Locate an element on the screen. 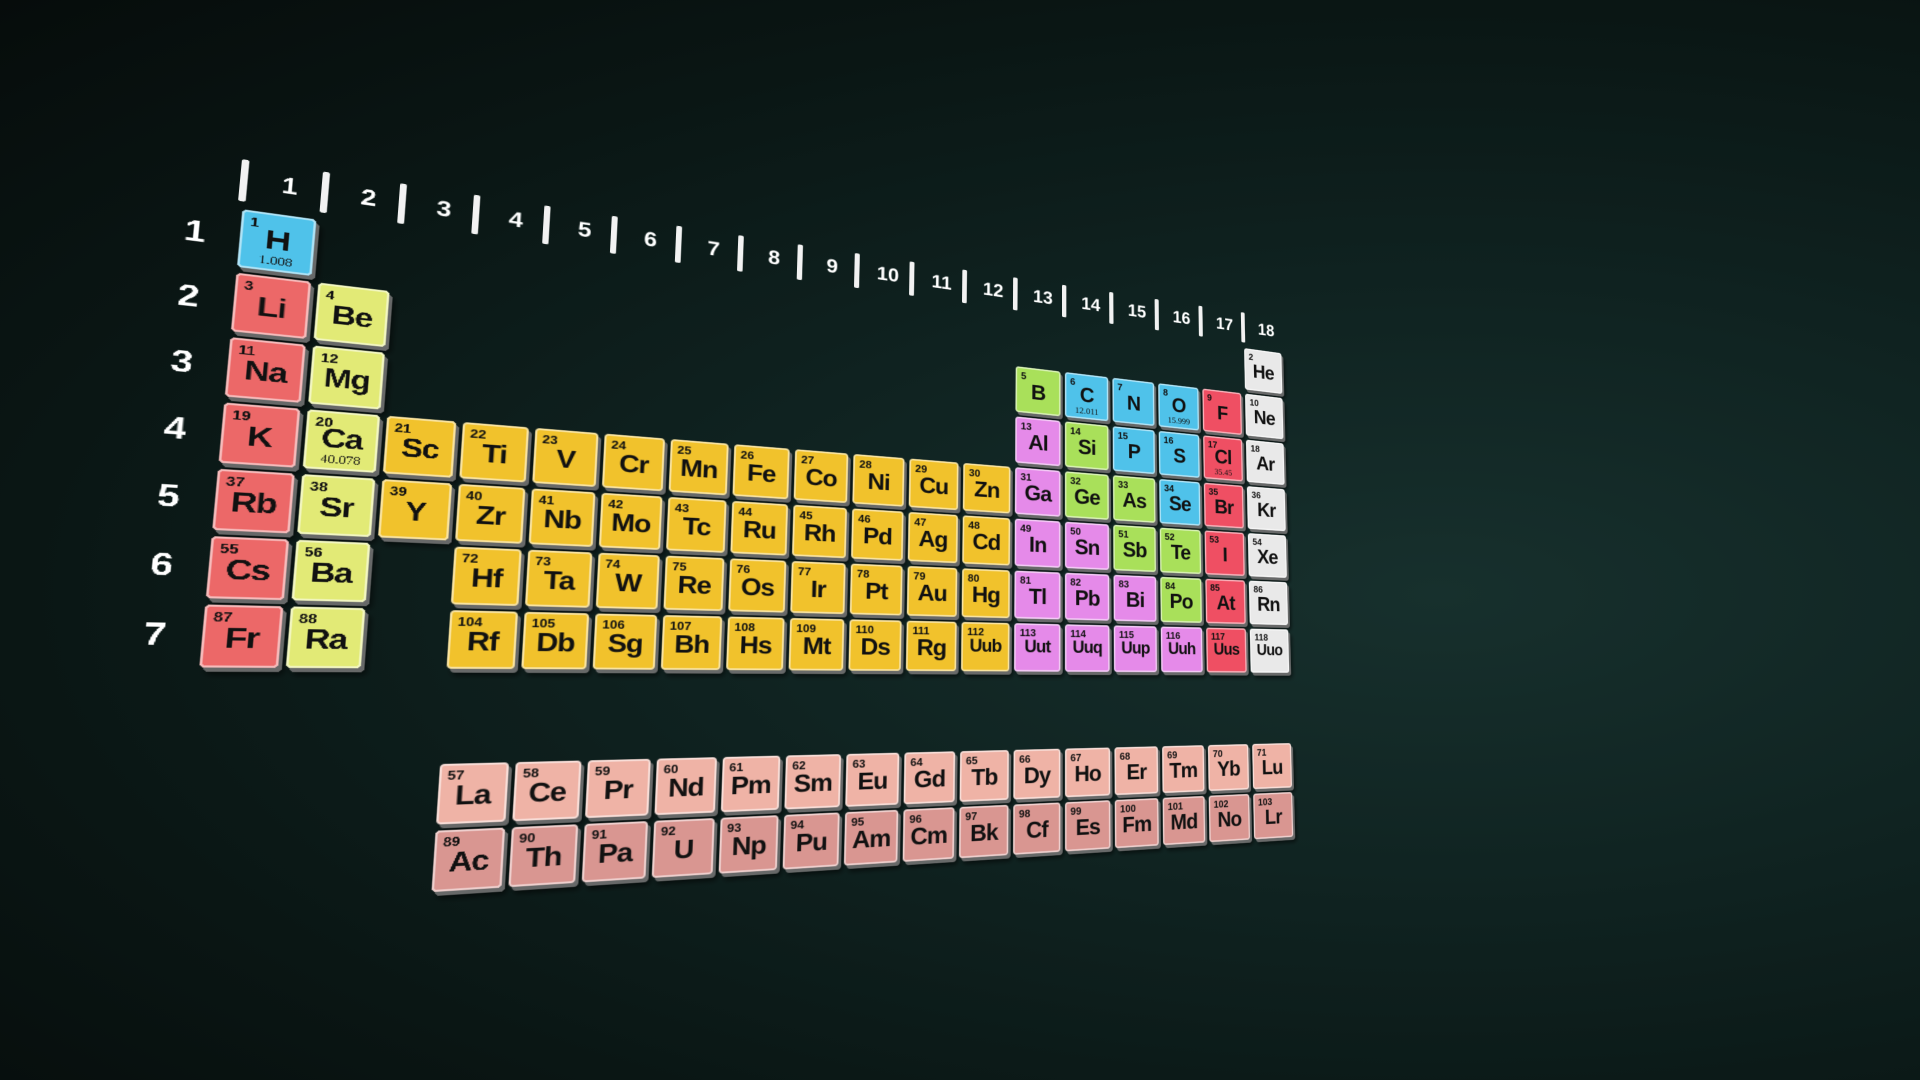  element-tile-po: 84 Po is located at coordinates (1181, 600).